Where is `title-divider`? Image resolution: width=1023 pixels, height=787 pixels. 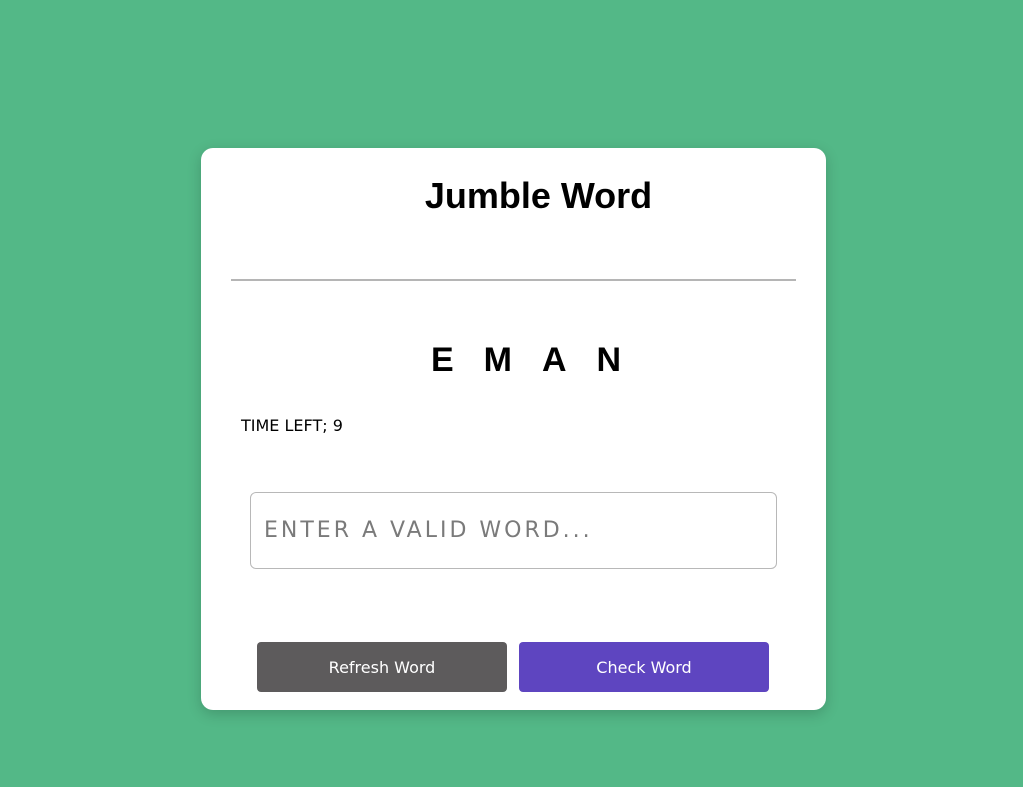 title-divider is located at coordinates (513, 280).